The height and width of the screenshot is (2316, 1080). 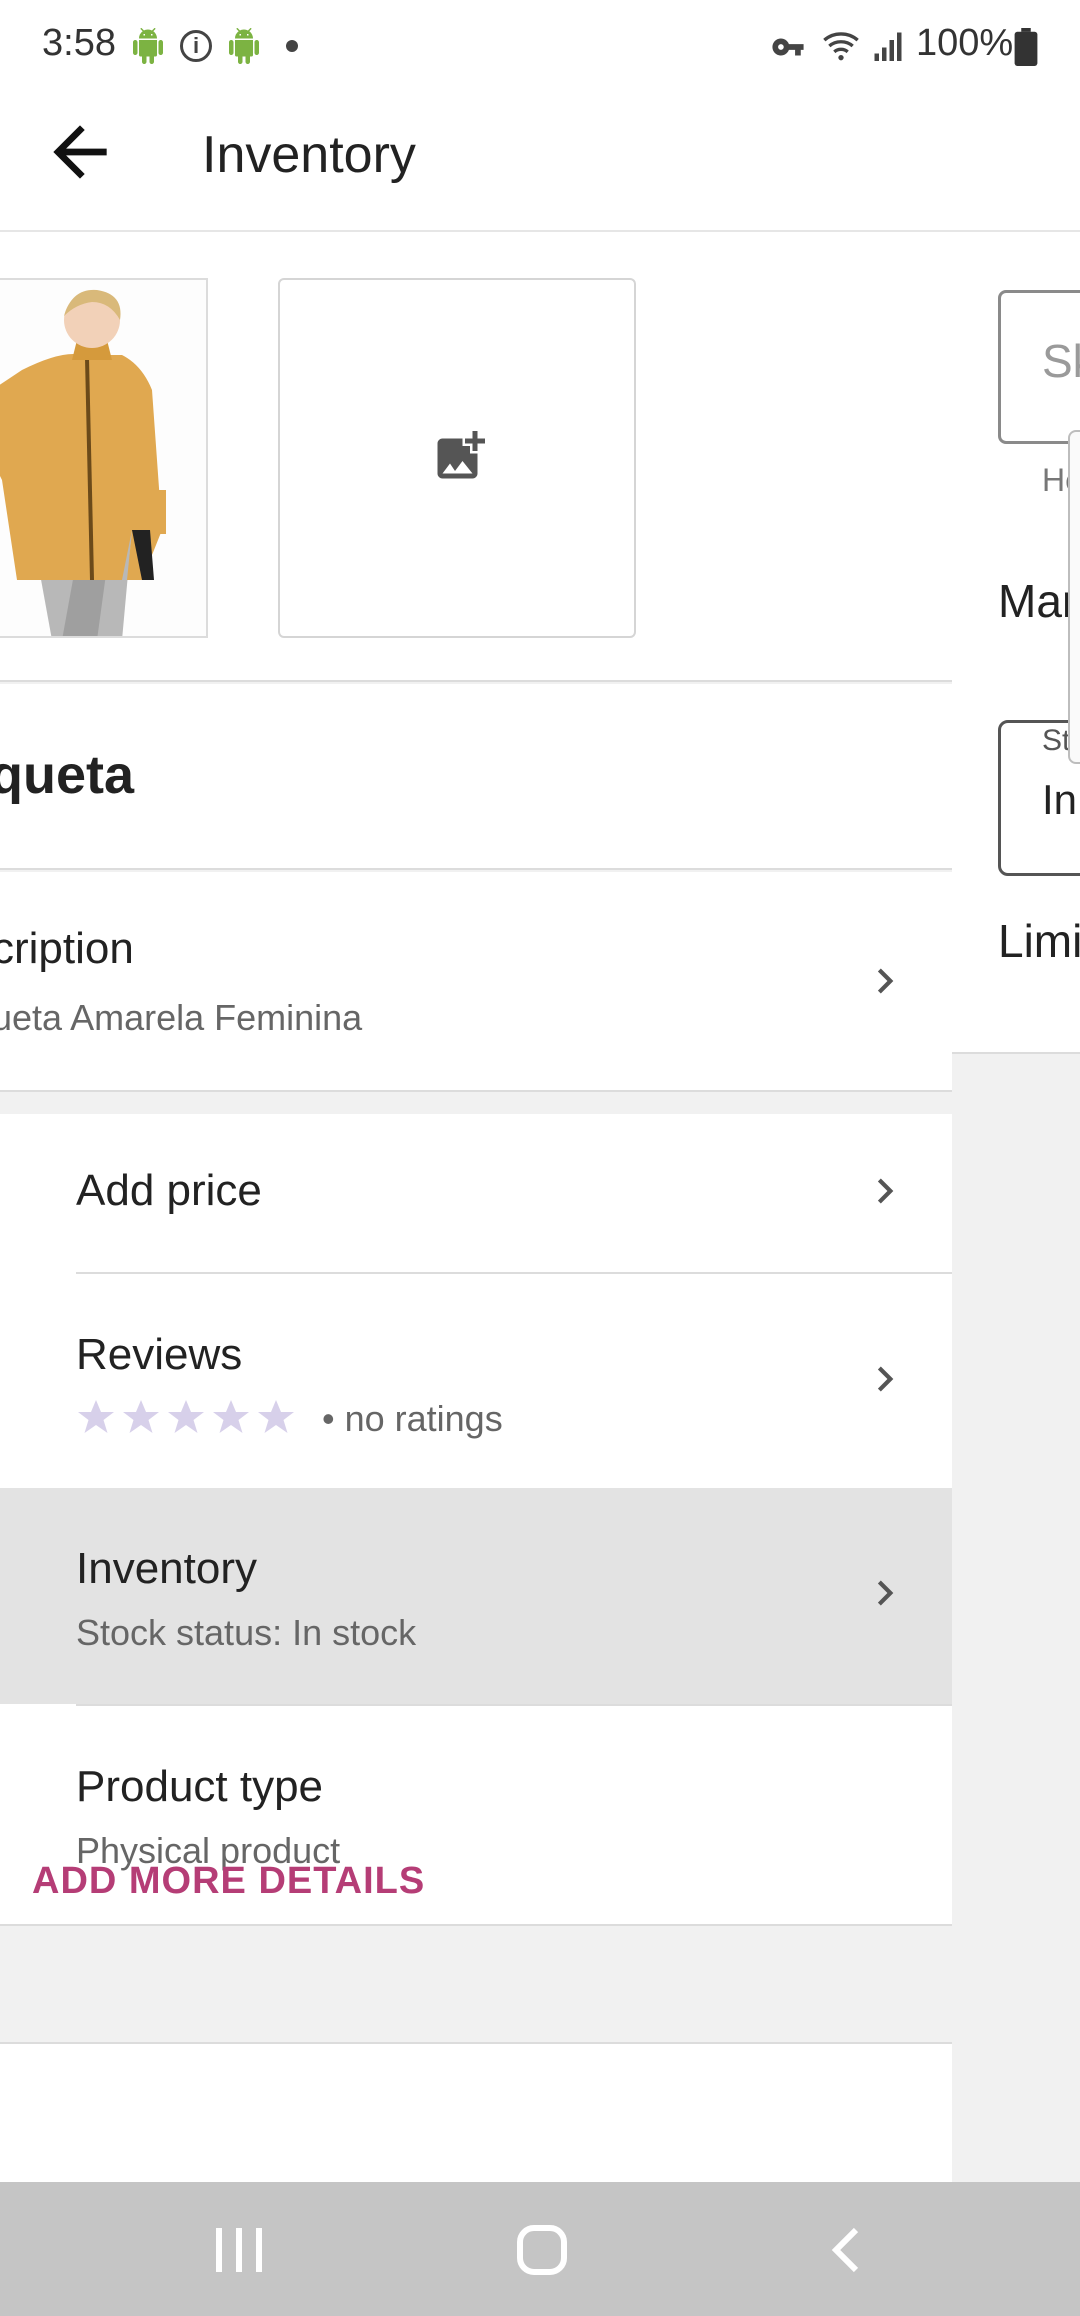 What do you see at coordinates (1060, 799) in the screenshot?
I see `stock-status-field-value: In` at bounding box center [1060, 799].